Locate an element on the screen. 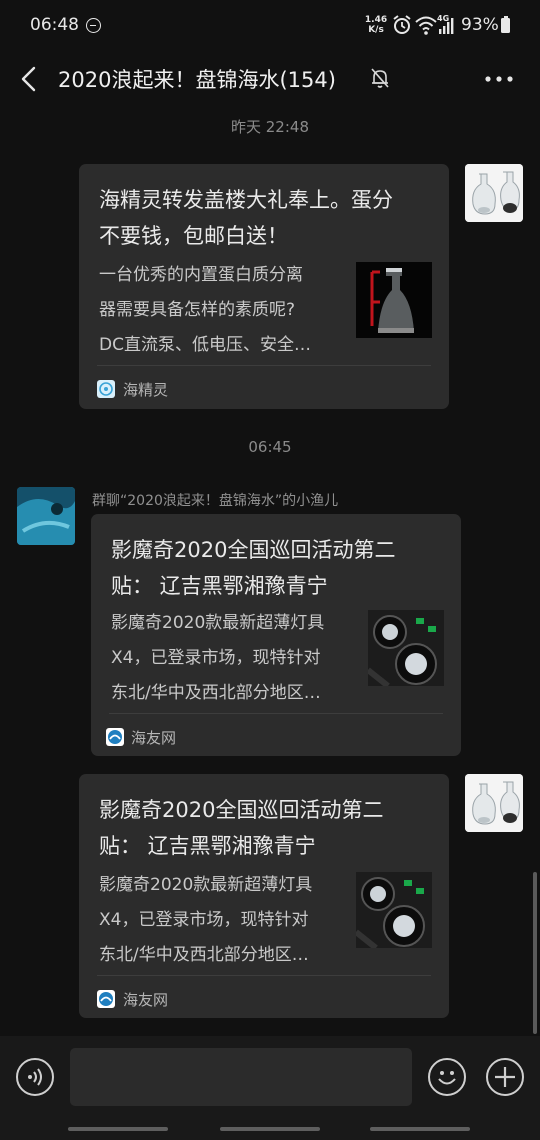  status-bar: 06:48 1.46 K/s 4G 93% is located at coordinates (270, 26).